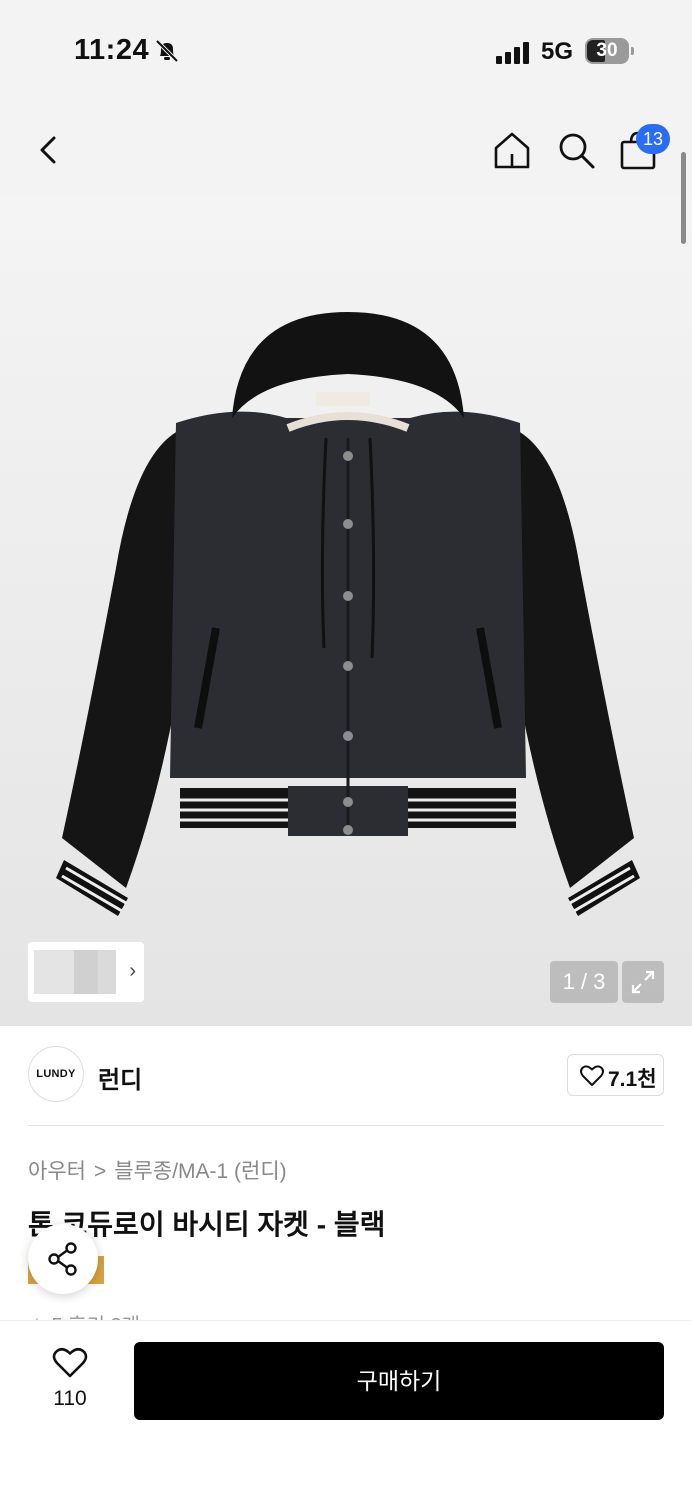 The image size is (692, 1500). I want to click on brand-logo: LUNDY, so click(56, 1074).